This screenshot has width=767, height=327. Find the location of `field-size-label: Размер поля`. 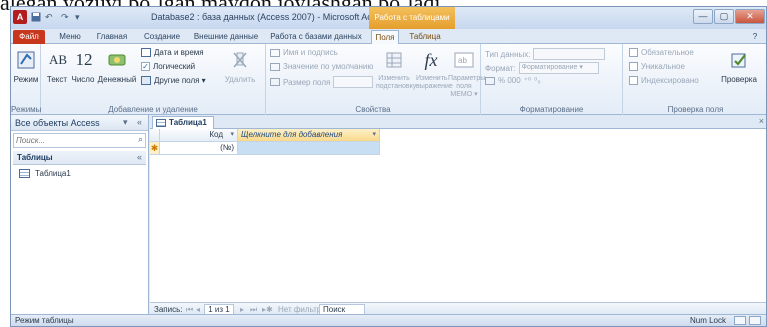

field-size-label: Размер поля is located at coordinates (307, 82).